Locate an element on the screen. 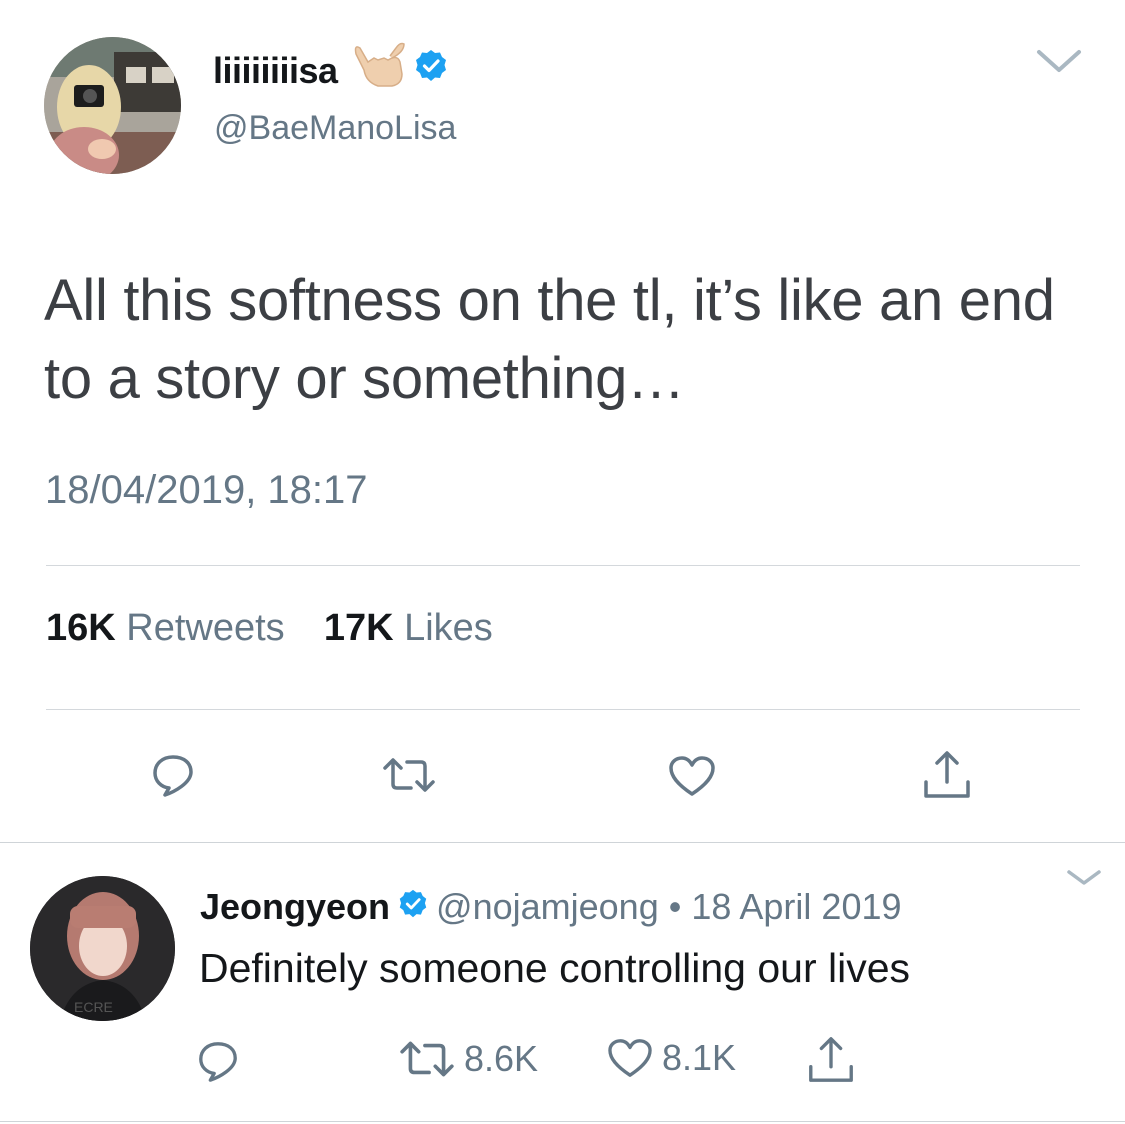  retweet-count: 16K is located at coordinates (81, 628).